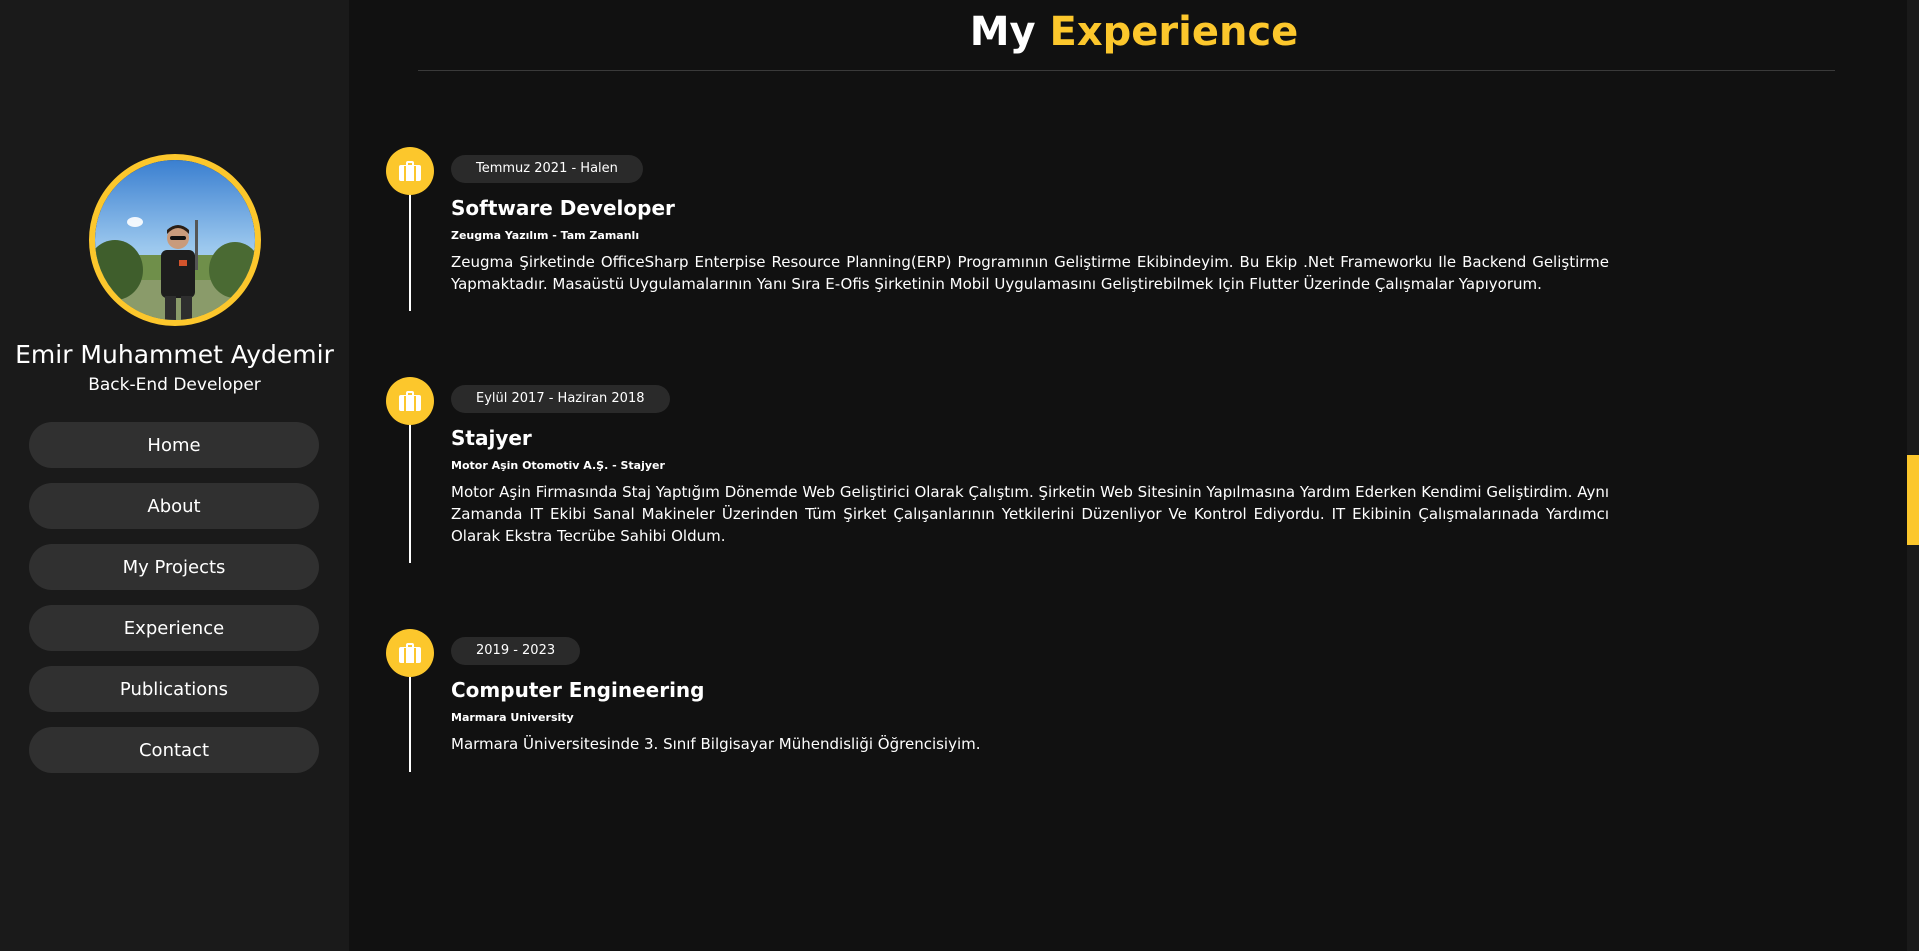 The width and height of the screenshot is (1919, 951). Describe the element at coordinates (558, 465) in the screenshot. I see `experience-company: Motor Aşin Otomotiv A.Ş. - Stajyer` at that location.